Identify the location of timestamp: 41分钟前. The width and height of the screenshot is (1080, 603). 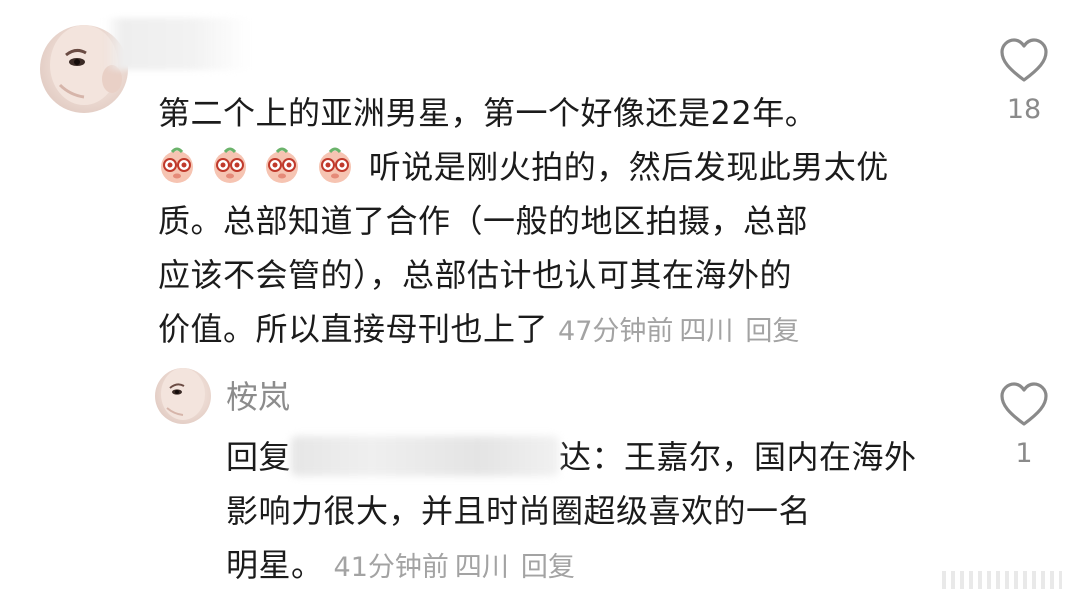
(391, 567).